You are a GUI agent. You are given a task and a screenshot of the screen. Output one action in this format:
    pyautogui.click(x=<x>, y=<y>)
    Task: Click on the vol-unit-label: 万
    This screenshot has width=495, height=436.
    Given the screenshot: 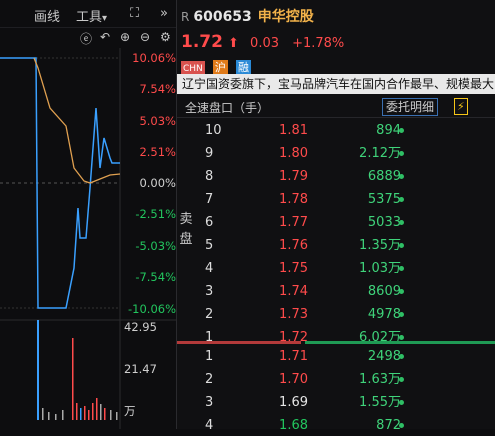 What is the action you would take?
    pyautogui.click(x=130, y=411)
    